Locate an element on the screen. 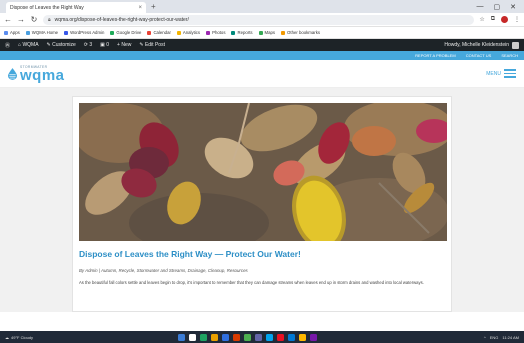 This screenshot has height=343, width=524. tab-close-icon: × is located at coordinates (140, 8).